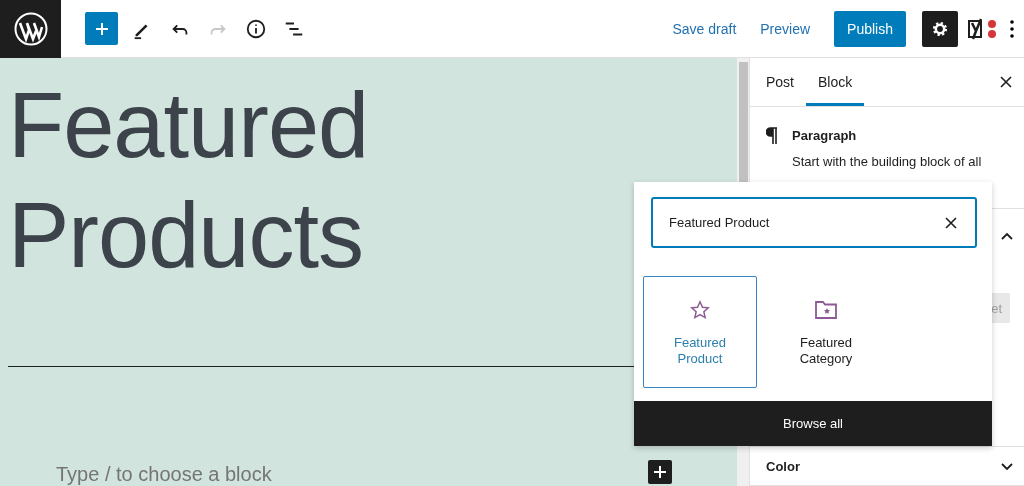 The image size is (1024, 486). I want to click on block-name: Paragraph, so click(825, 135).